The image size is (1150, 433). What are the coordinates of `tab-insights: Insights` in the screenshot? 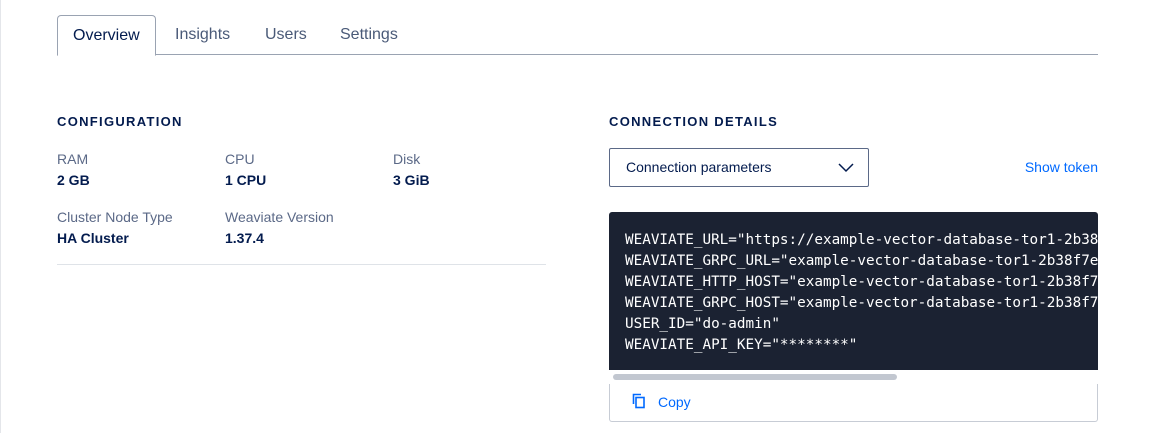 It's located at (202, 34).